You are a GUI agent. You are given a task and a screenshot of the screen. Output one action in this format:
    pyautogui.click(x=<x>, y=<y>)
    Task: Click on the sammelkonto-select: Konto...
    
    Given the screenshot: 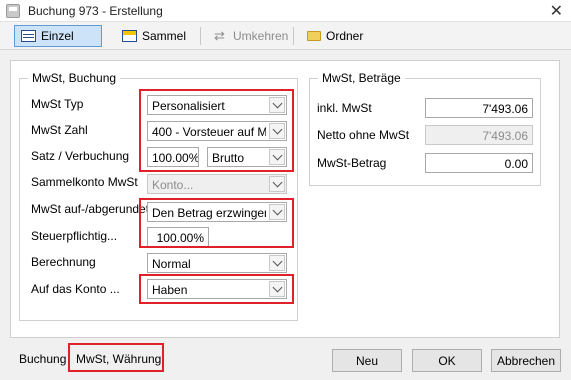 What is the action you would take?
    pyautogui.click(x=217, y=184)
    